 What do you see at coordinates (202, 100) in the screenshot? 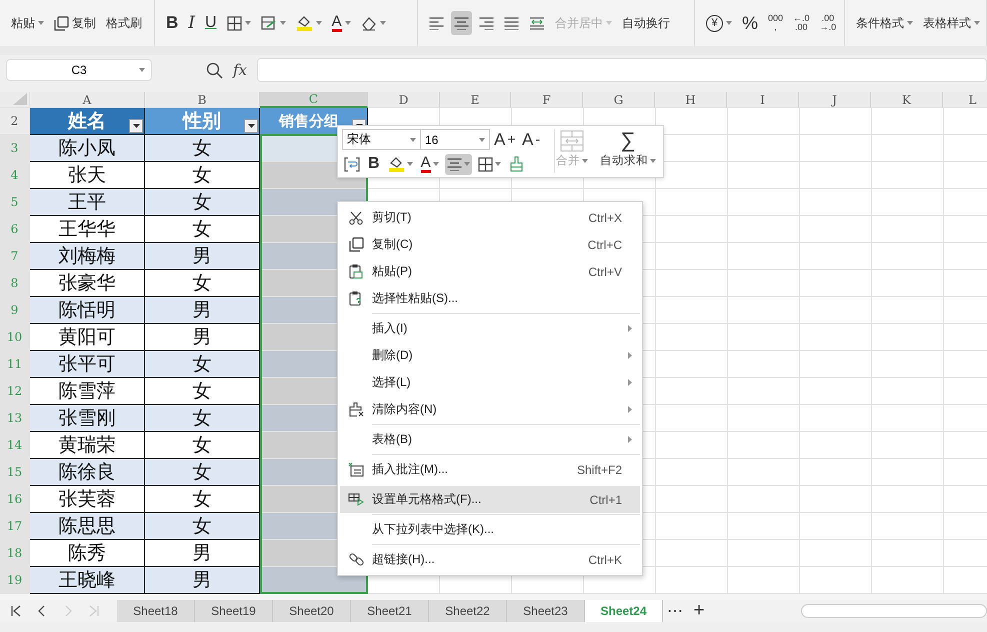
I see `column-header: B` at bounding box center [202, 100].